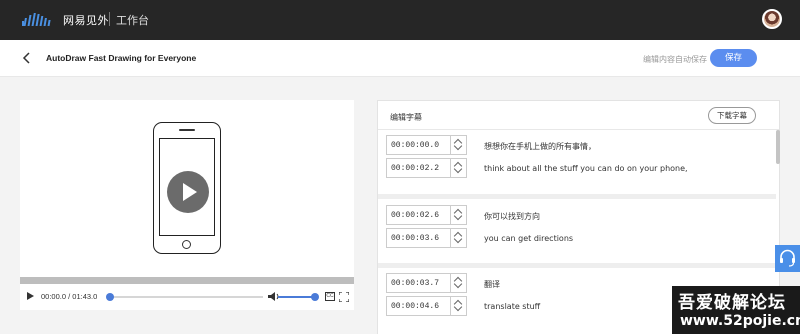 The image size is (800, 334). What do you see at coordinates (512, 306) in the screenshot?
I see `subtitle-text-en: translate stuff` at bounding box center [512, 306].